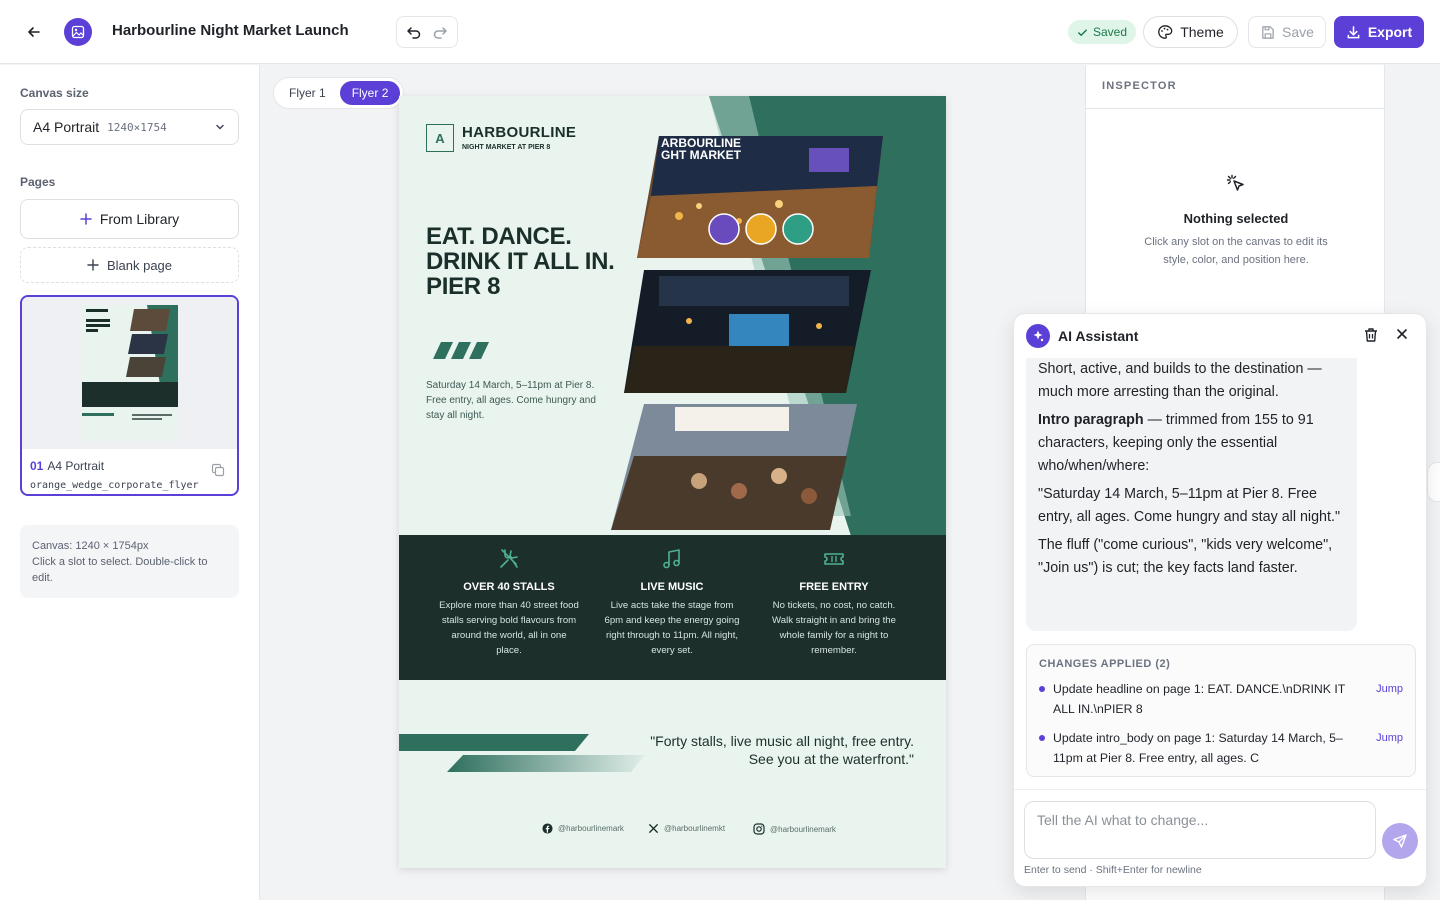  I want to click on palette-icon, so click(1165, 32).